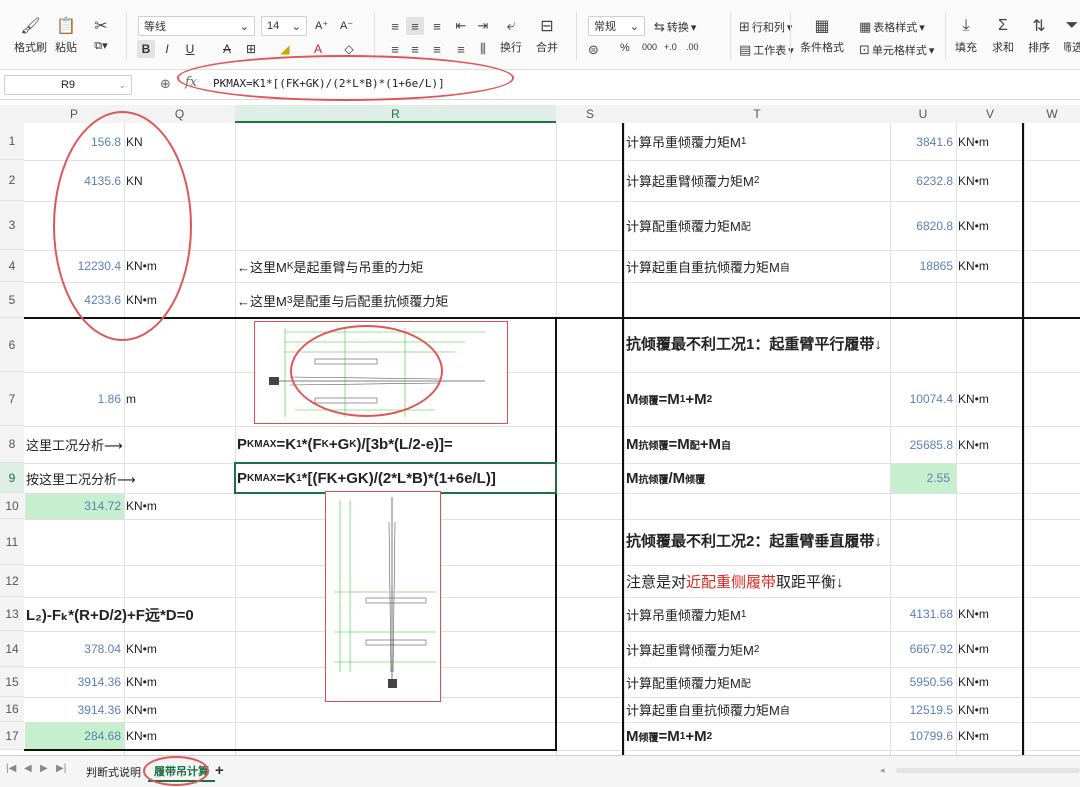 The width and height of the screenshot is (1080, 787). What do you see at coordinates (692, 47) in the screenshot?
I see `decrease-decimal-button: .00` at bounding box center [692, 47].